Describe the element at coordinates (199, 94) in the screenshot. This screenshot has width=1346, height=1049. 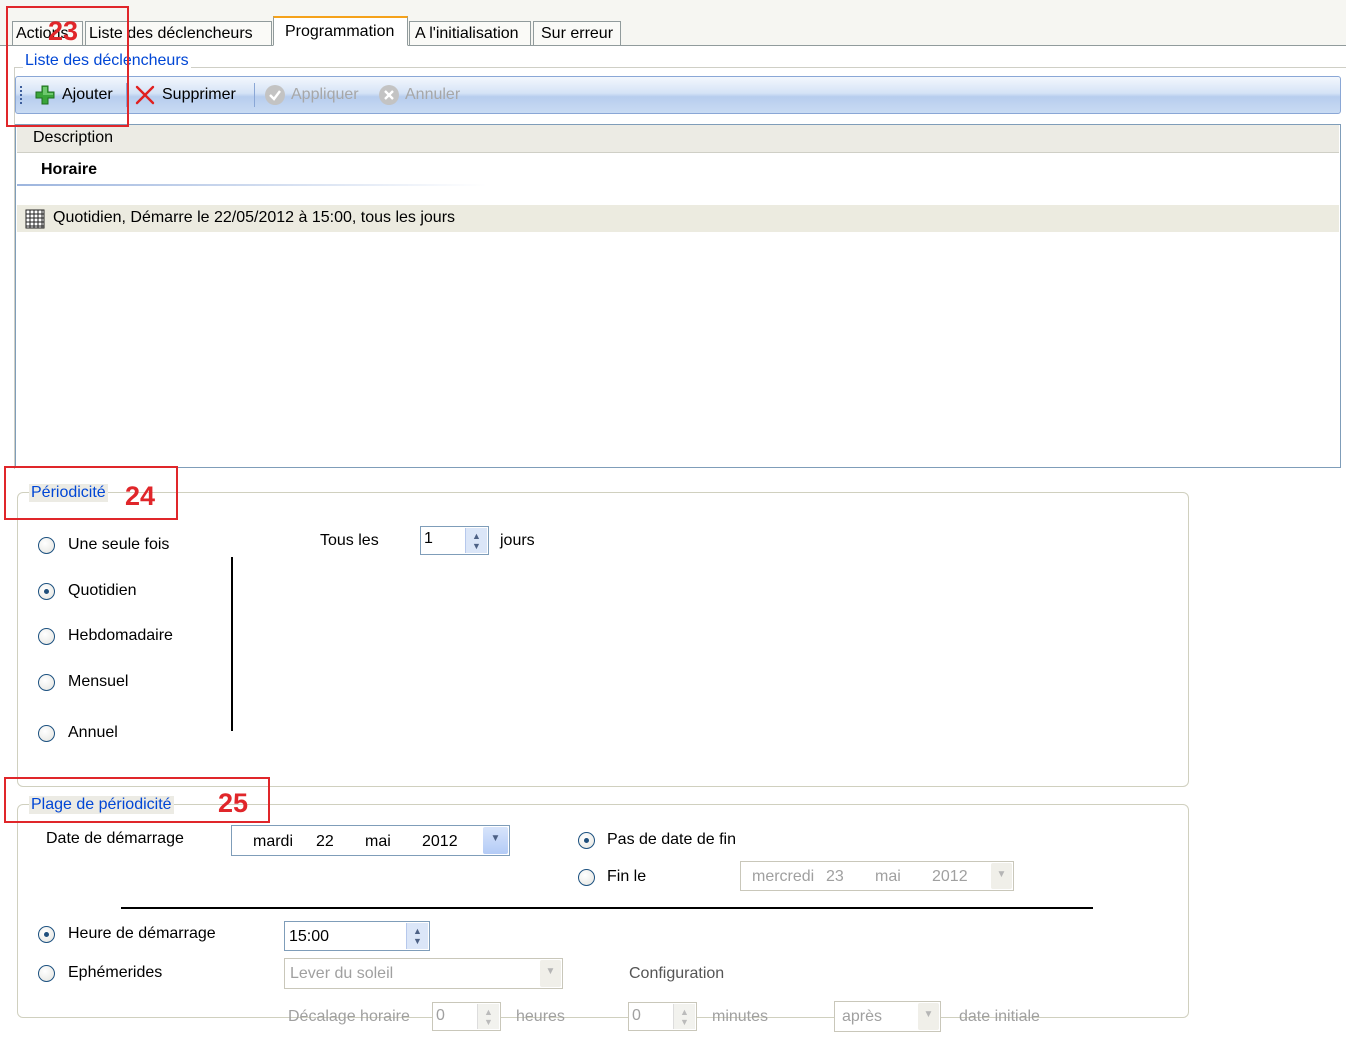
I see `delete-label: Supprimer` at that location.